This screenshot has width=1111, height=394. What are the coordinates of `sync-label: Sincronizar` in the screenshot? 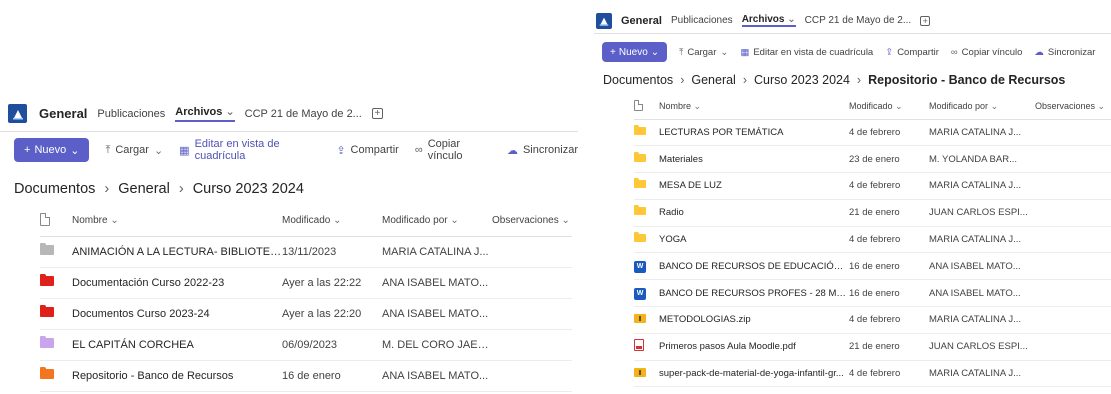 It's located at (550, 150).